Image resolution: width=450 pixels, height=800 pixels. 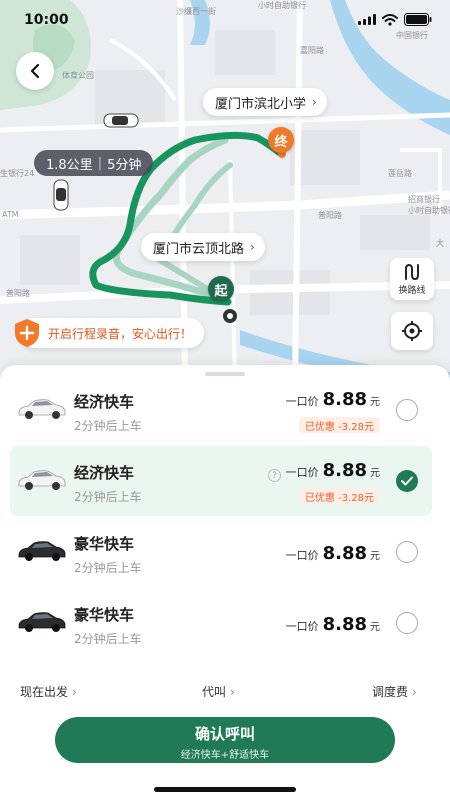 What do you see at coordinates (424, 199) in the screenshot?
I see `poi-label: 招商银行` at bounding box center [424, 199].